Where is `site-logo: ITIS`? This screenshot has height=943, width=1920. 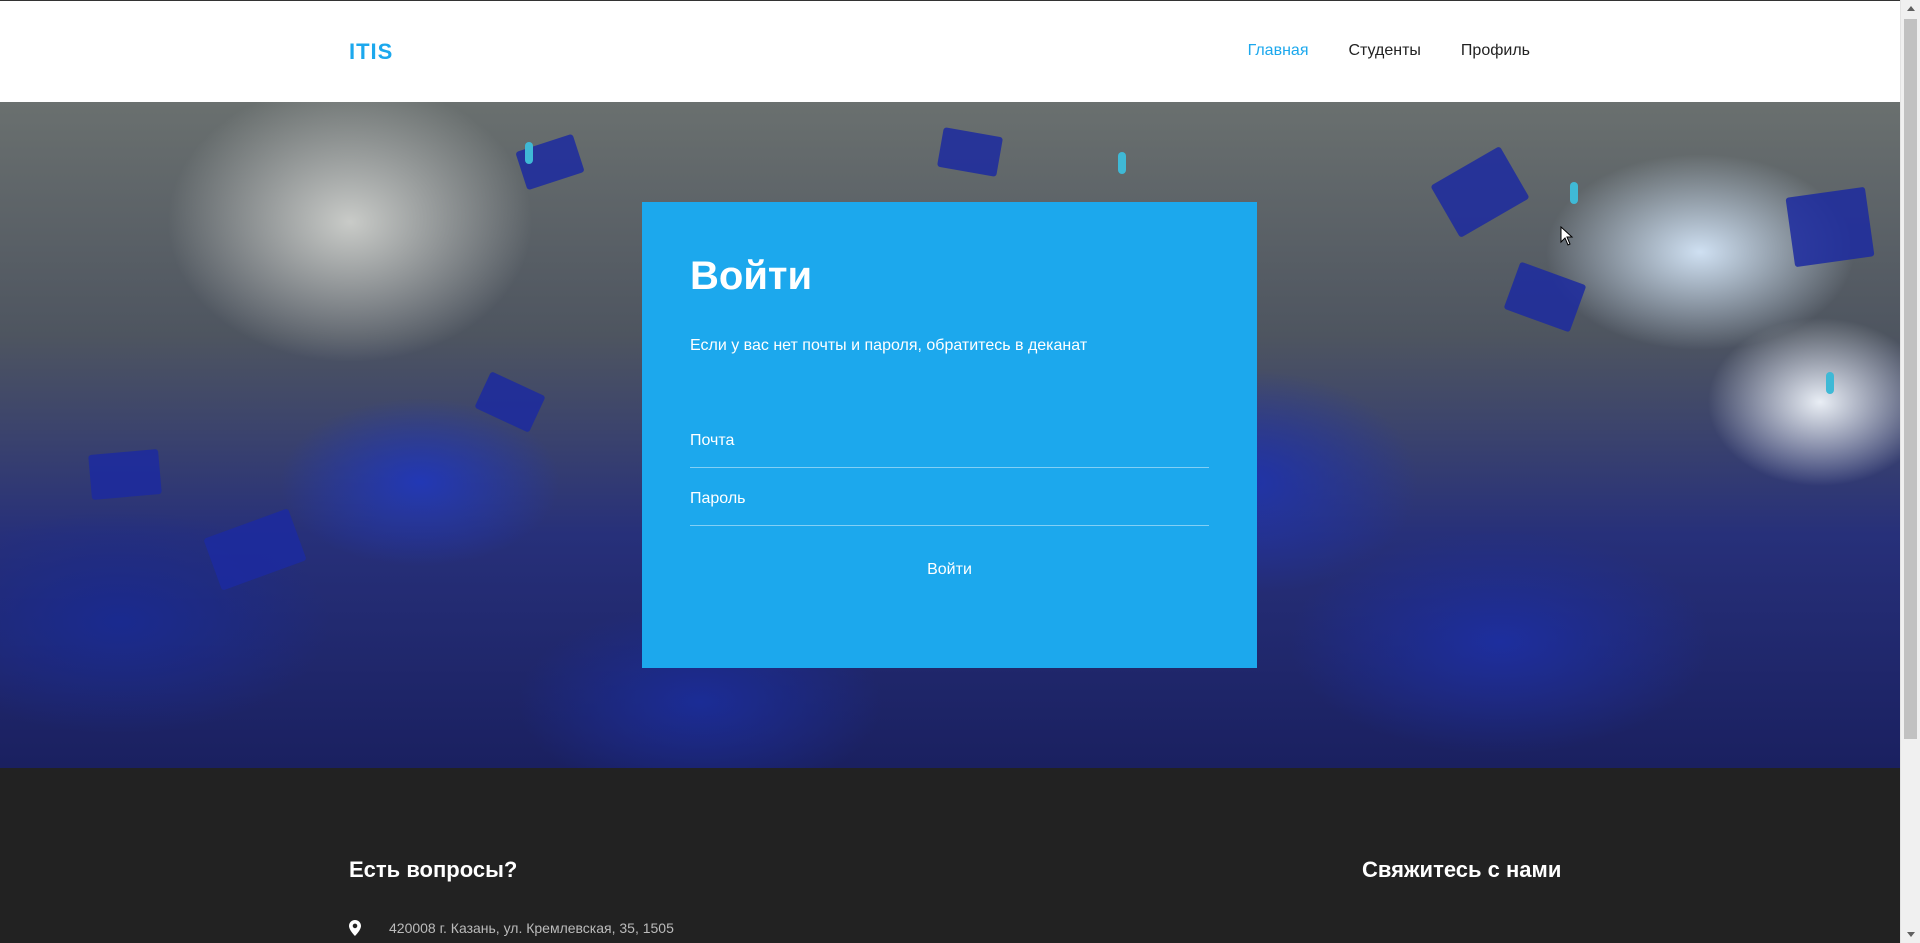
site-logo: ITIS is located at coordinates (371, 52).